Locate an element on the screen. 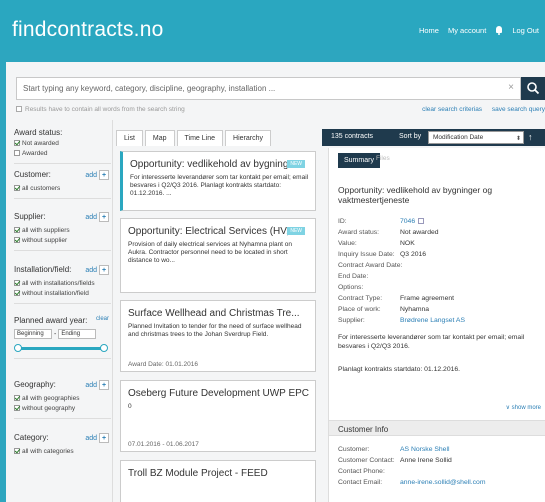 Image resolution: width=545 pixels, height=502 pixels. logo: findcontracts.no is located at coordinates (87, 30).